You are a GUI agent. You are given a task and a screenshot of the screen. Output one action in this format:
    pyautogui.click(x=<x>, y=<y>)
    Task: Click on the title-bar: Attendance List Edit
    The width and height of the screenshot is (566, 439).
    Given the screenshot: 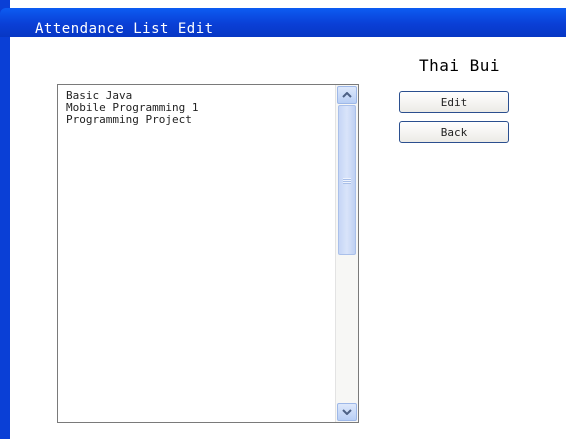 What is the action you would take?
    pyautogui.click(x=283, y=22)
    